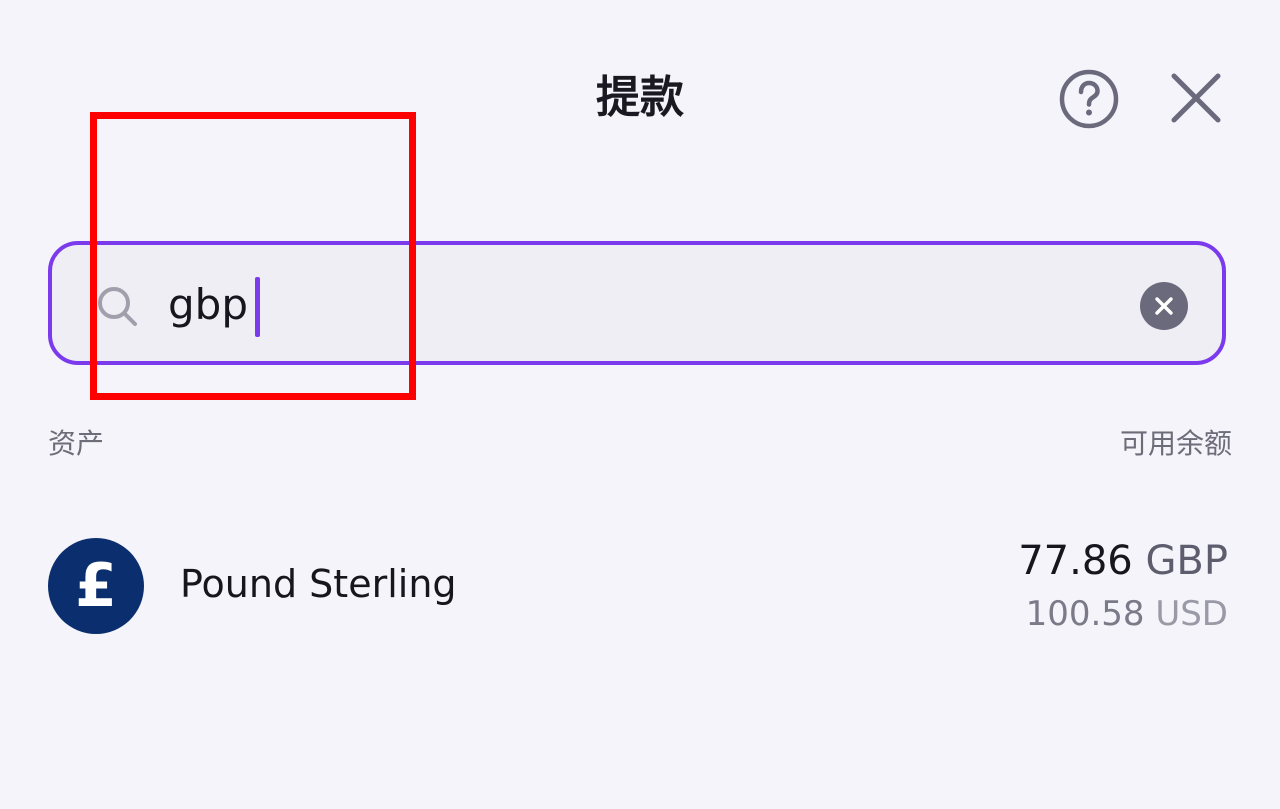 This screenshot has height=809, width=1280. Describe the element at coordinates (76, 443) in the screenshot. I see `asset-column-header: 资产` at that location.